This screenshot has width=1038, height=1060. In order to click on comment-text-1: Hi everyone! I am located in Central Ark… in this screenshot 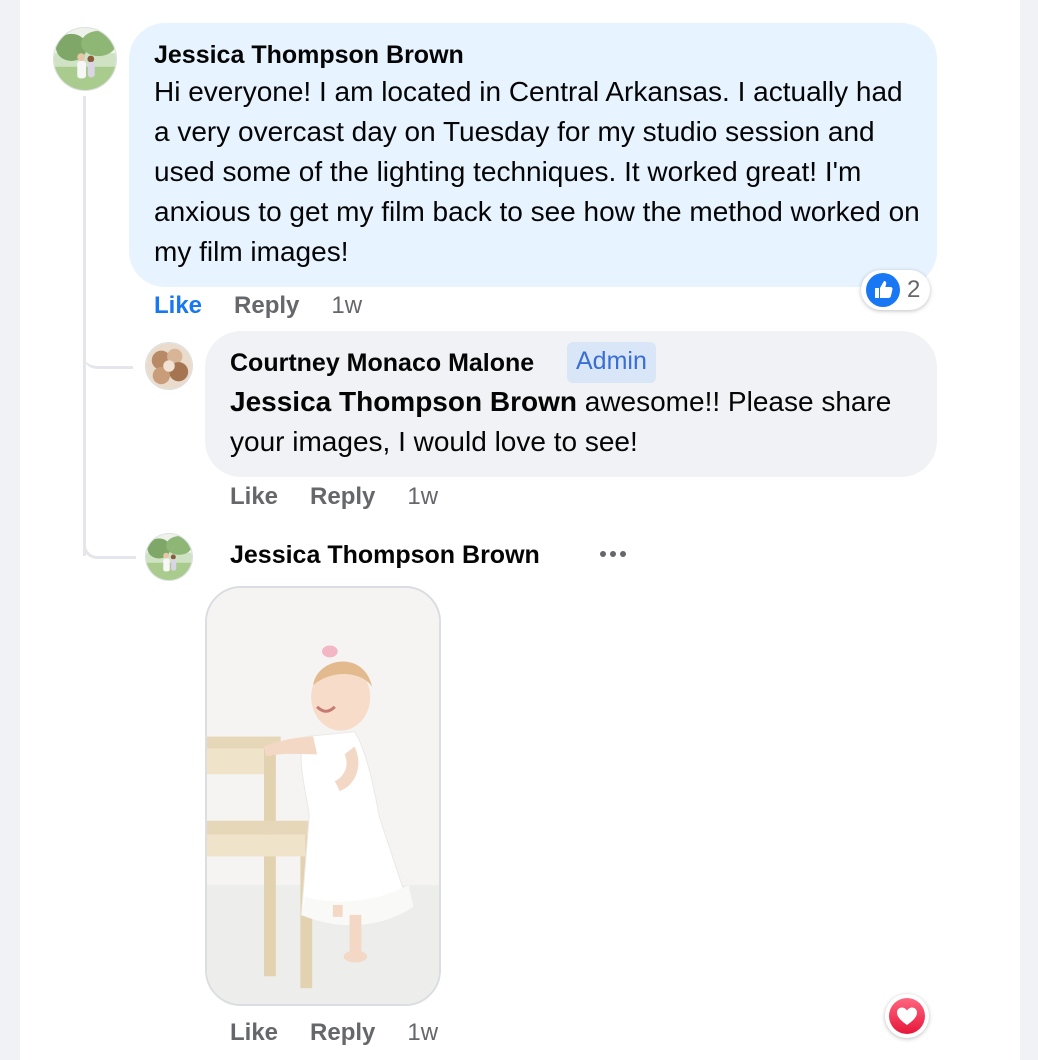, I will do `click(537, 171)`.